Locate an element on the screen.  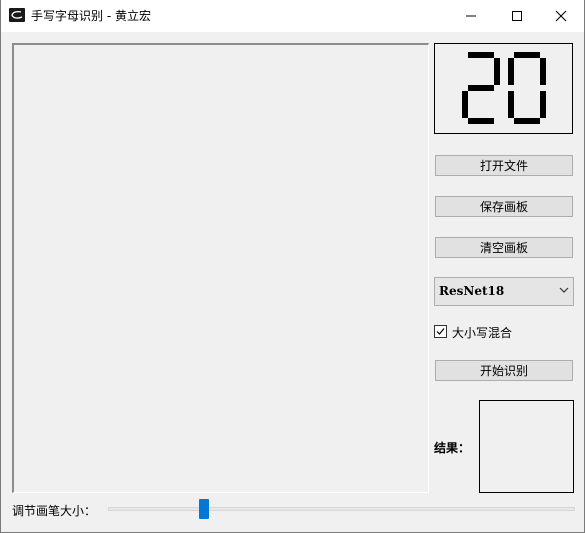
model-select: ResNet18 is located at coordinates (504, 291).